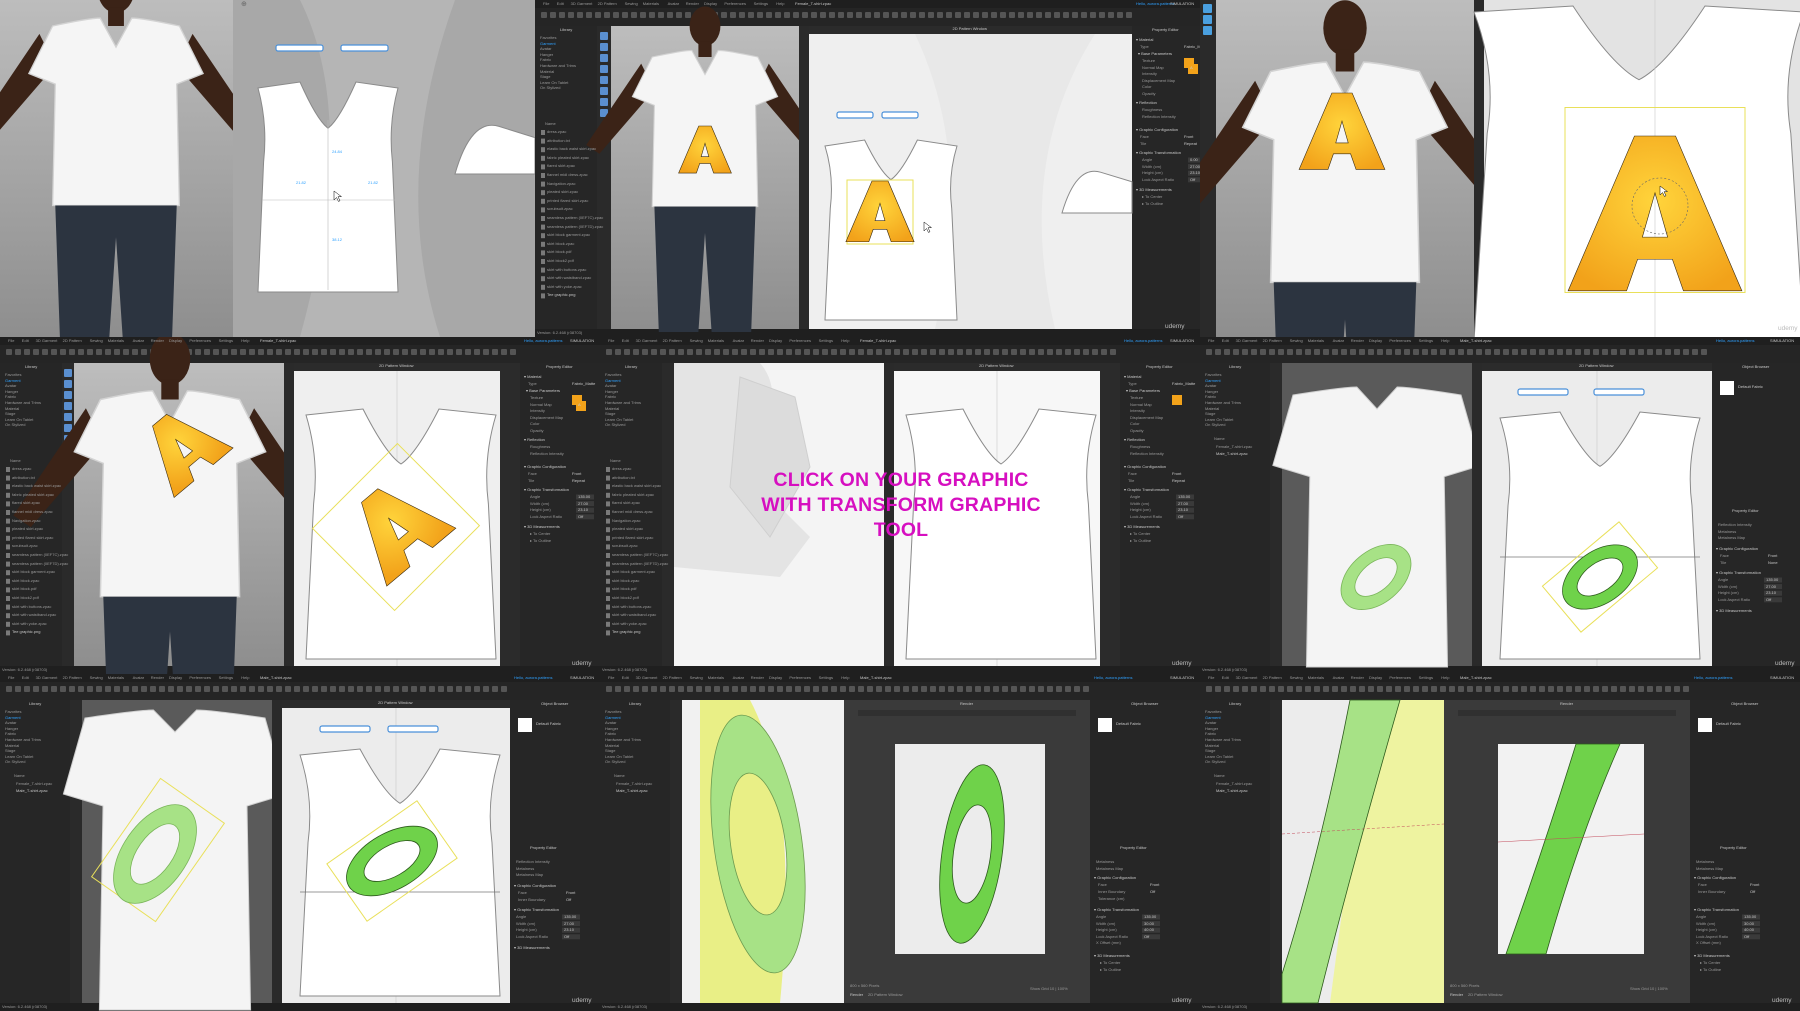  I want to click on file-list-item: elastic back waist skirt.zpac, so click(571, 149).